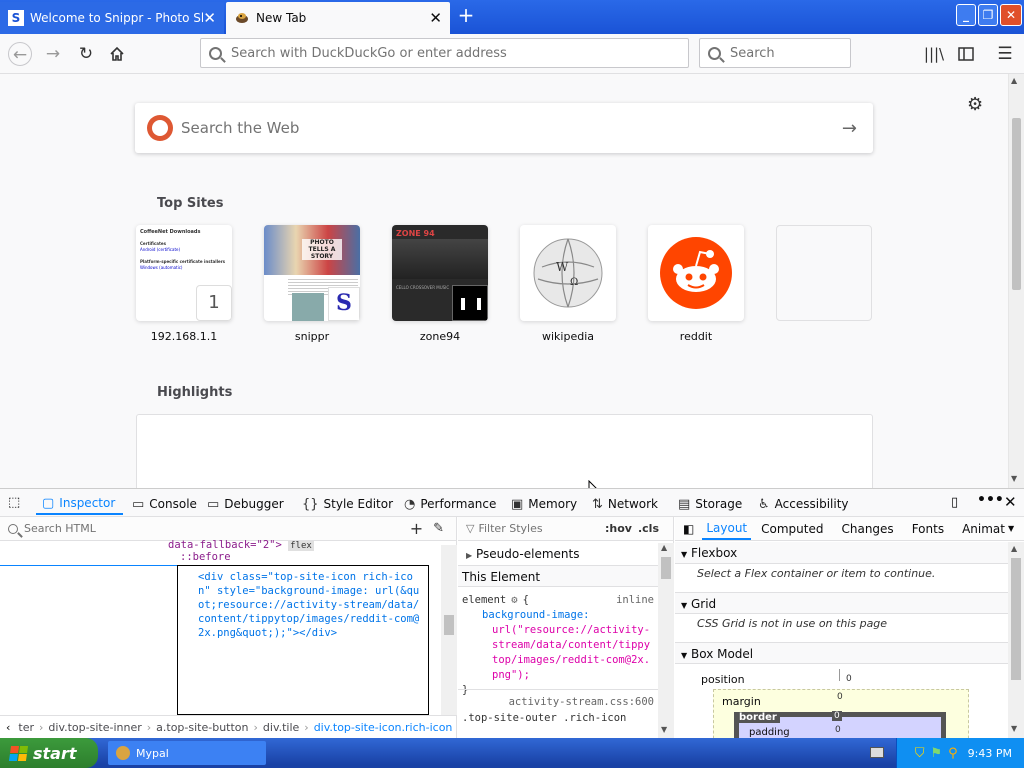 Image resolution: width=1024 pixels, height=768 pixels. I want to click on back-arrow-icon: ←, so click(20, 54).